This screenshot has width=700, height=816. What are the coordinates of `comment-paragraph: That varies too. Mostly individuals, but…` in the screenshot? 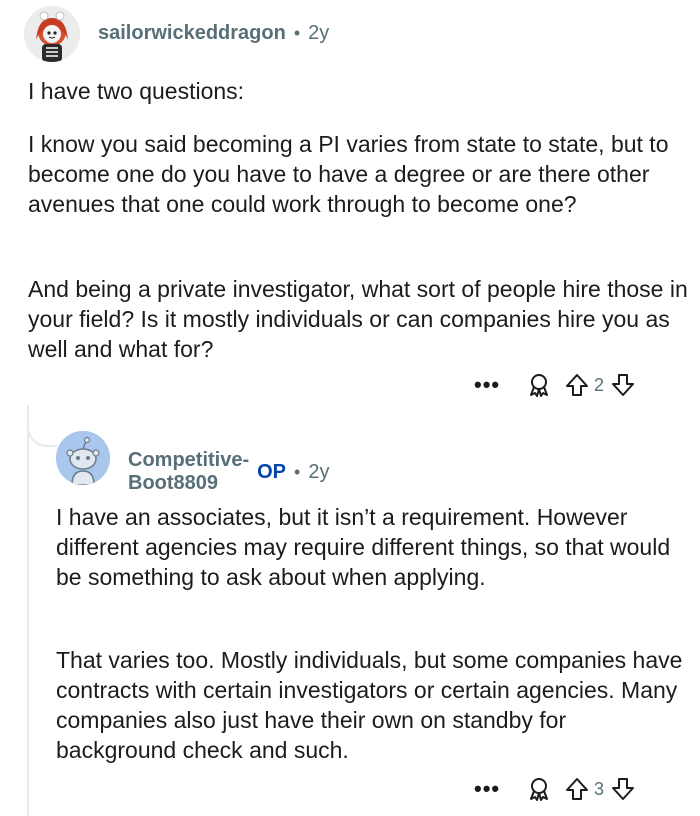 It's located at (369, 705).